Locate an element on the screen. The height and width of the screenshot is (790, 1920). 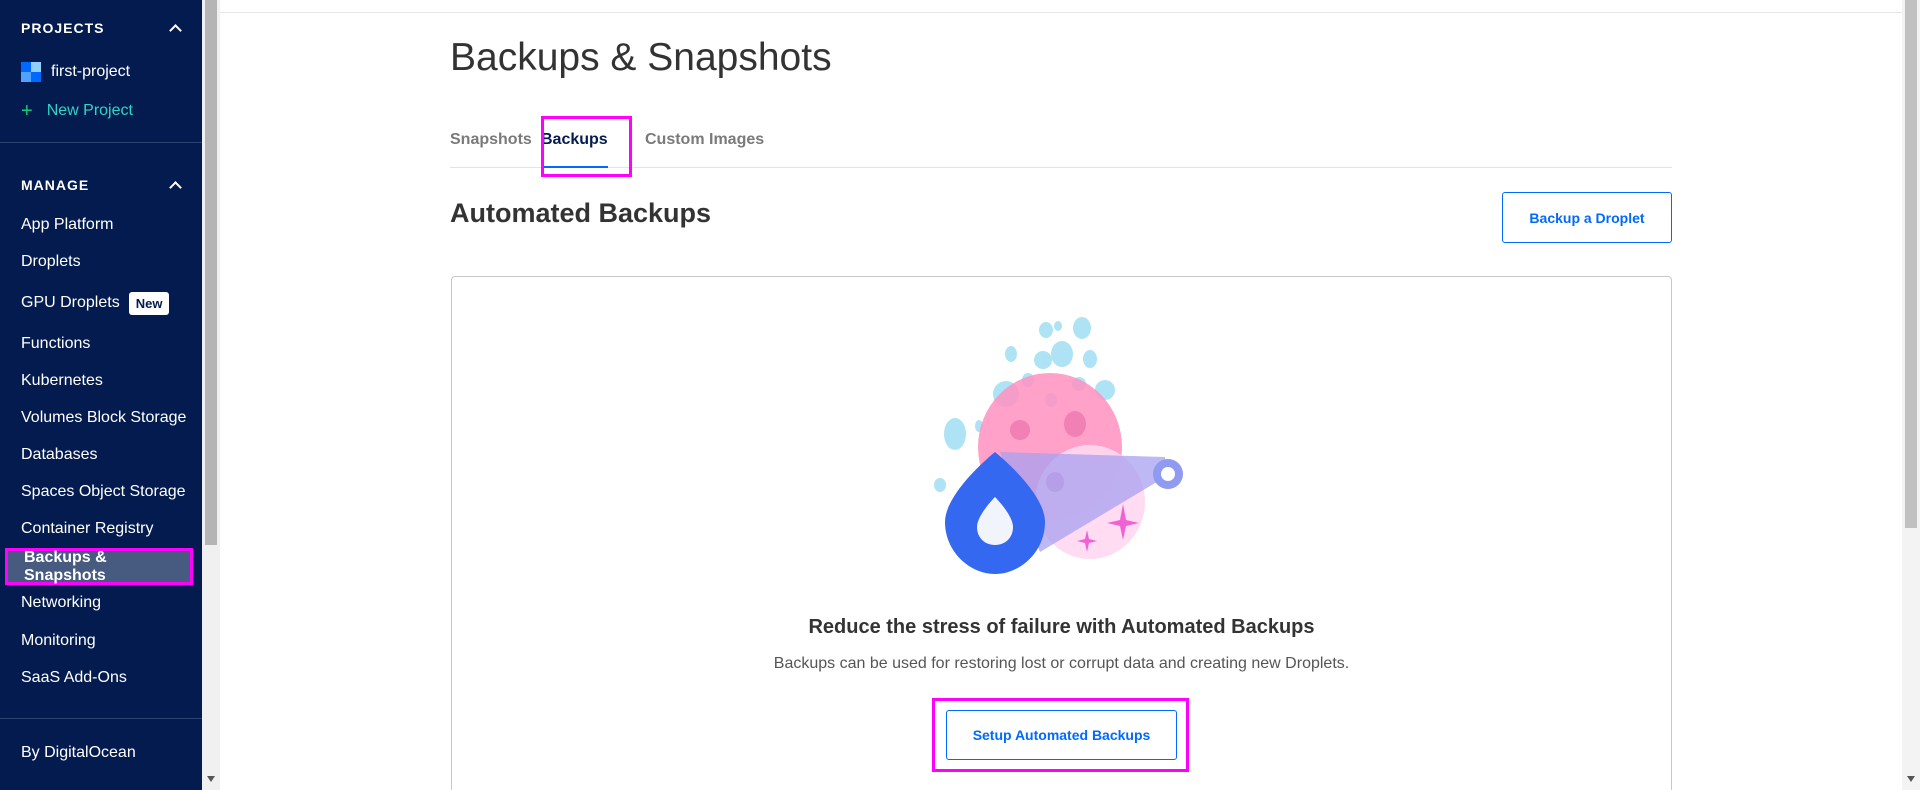
tab-custom-images: Custom Images is located at coordinates (704, 149).